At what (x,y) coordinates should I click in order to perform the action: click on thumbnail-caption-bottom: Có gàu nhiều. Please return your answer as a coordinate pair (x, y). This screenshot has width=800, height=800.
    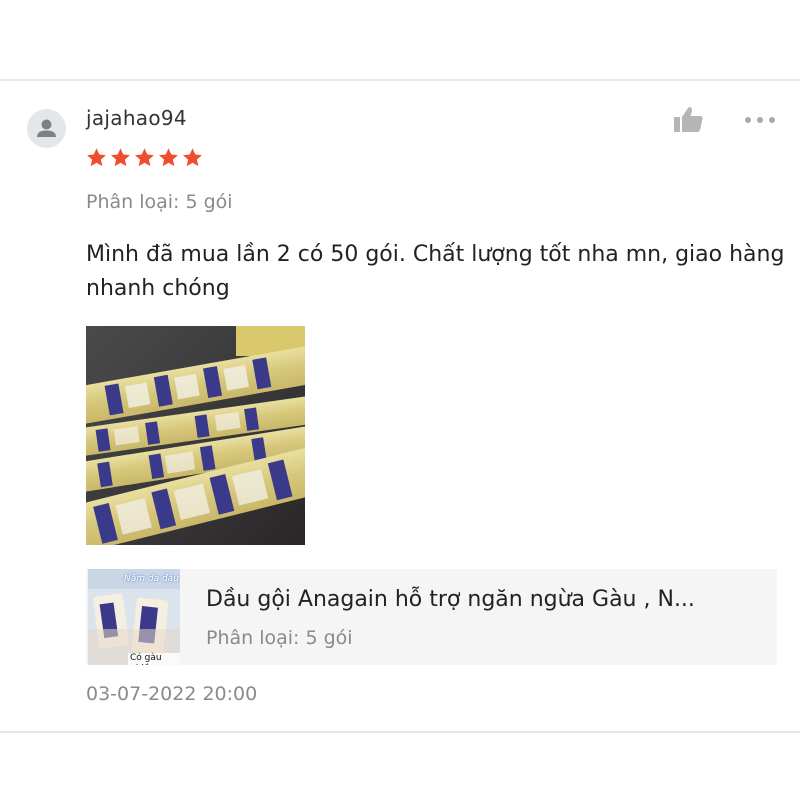
    Looking at the image, I should click on (154, 659).